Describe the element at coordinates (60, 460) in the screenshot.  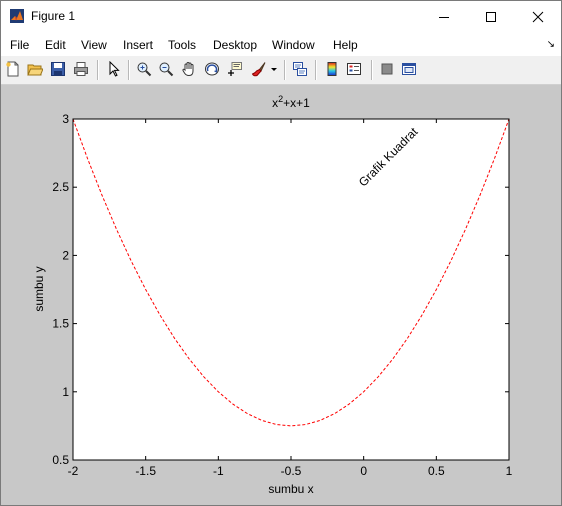
I see `y-tick-label: 0.5` at that location.